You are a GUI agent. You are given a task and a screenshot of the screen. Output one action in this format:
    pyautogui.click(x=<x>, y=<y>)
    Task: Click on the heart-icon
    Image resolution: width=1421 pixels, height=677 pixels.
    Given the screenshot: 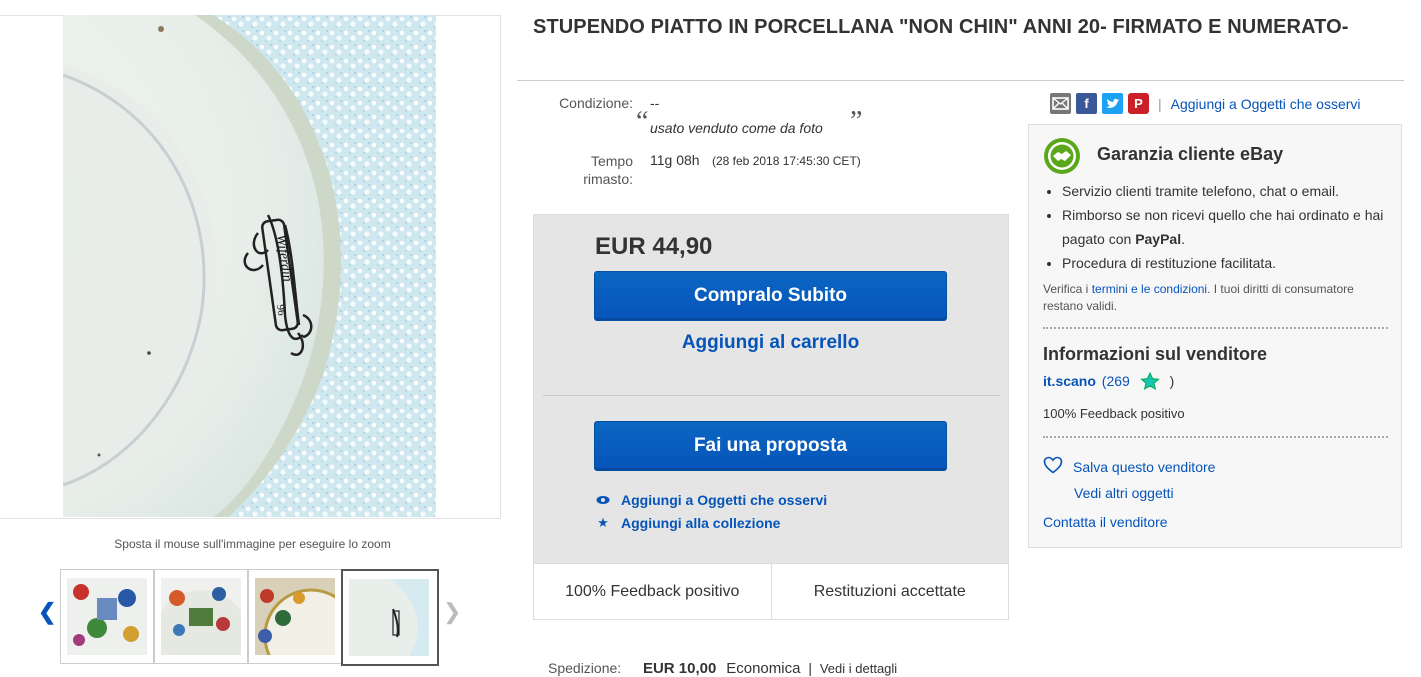 What is the action you would take?
    pyautogui.click(x=1053, y=466)
    